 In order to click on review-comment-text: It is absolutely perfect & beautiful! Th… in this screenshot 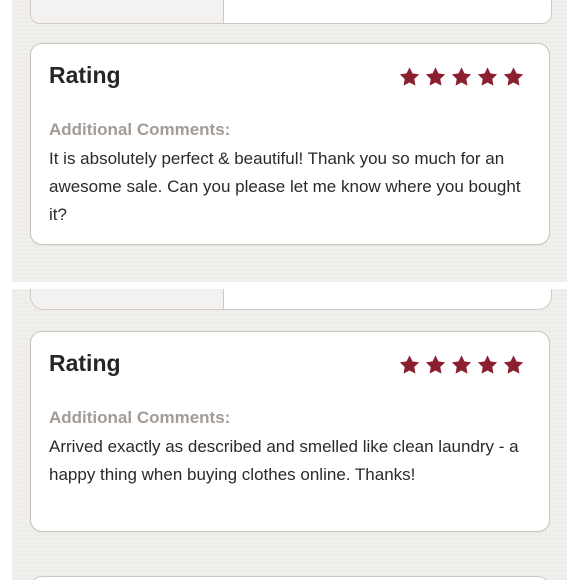, I will do `click(285, 186)`.